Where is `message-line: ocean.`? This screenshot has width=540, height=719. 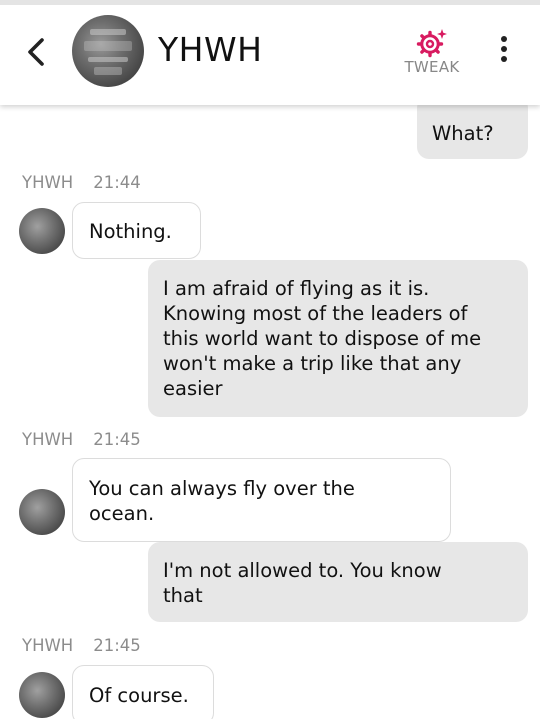 message-line: ocean. is located at coordinates (122, 513).